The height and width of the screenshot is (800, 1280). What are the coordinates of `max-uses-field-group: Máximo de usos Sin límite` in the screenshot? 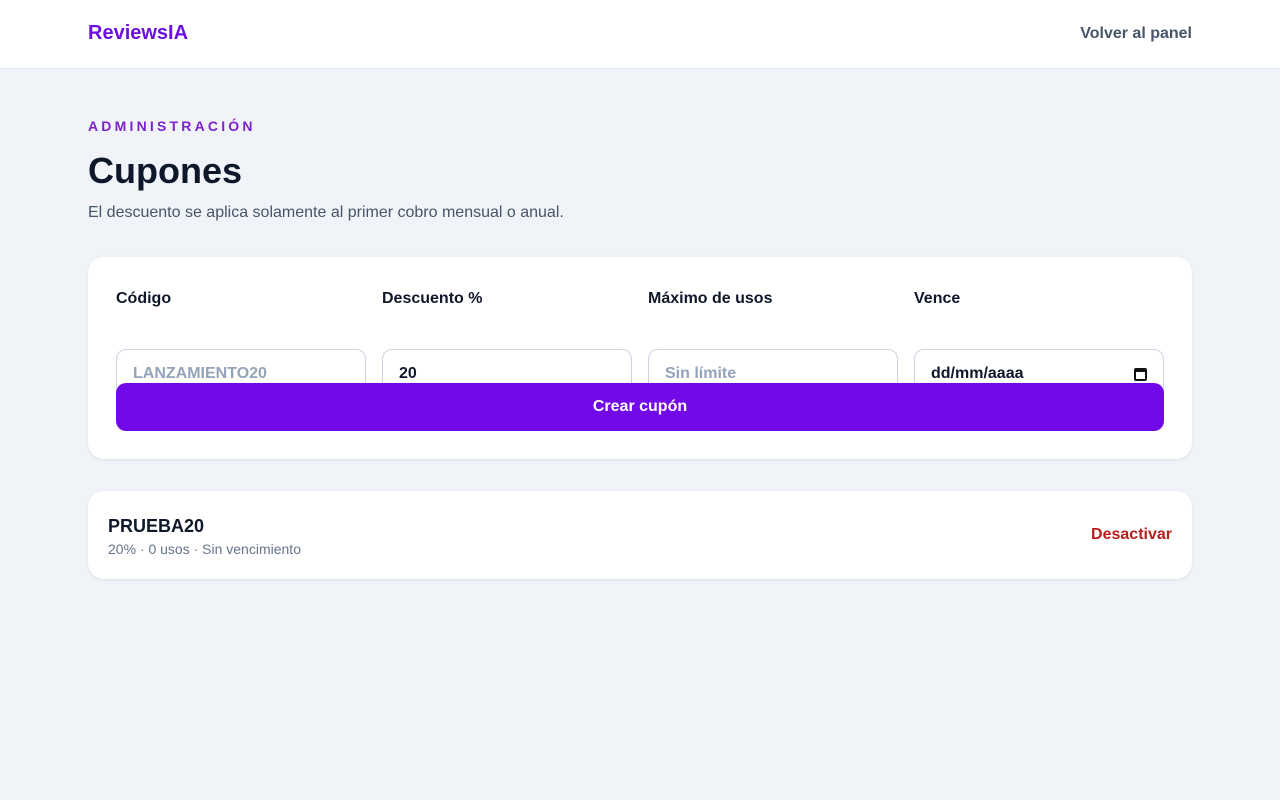 It's located at (773, 344).